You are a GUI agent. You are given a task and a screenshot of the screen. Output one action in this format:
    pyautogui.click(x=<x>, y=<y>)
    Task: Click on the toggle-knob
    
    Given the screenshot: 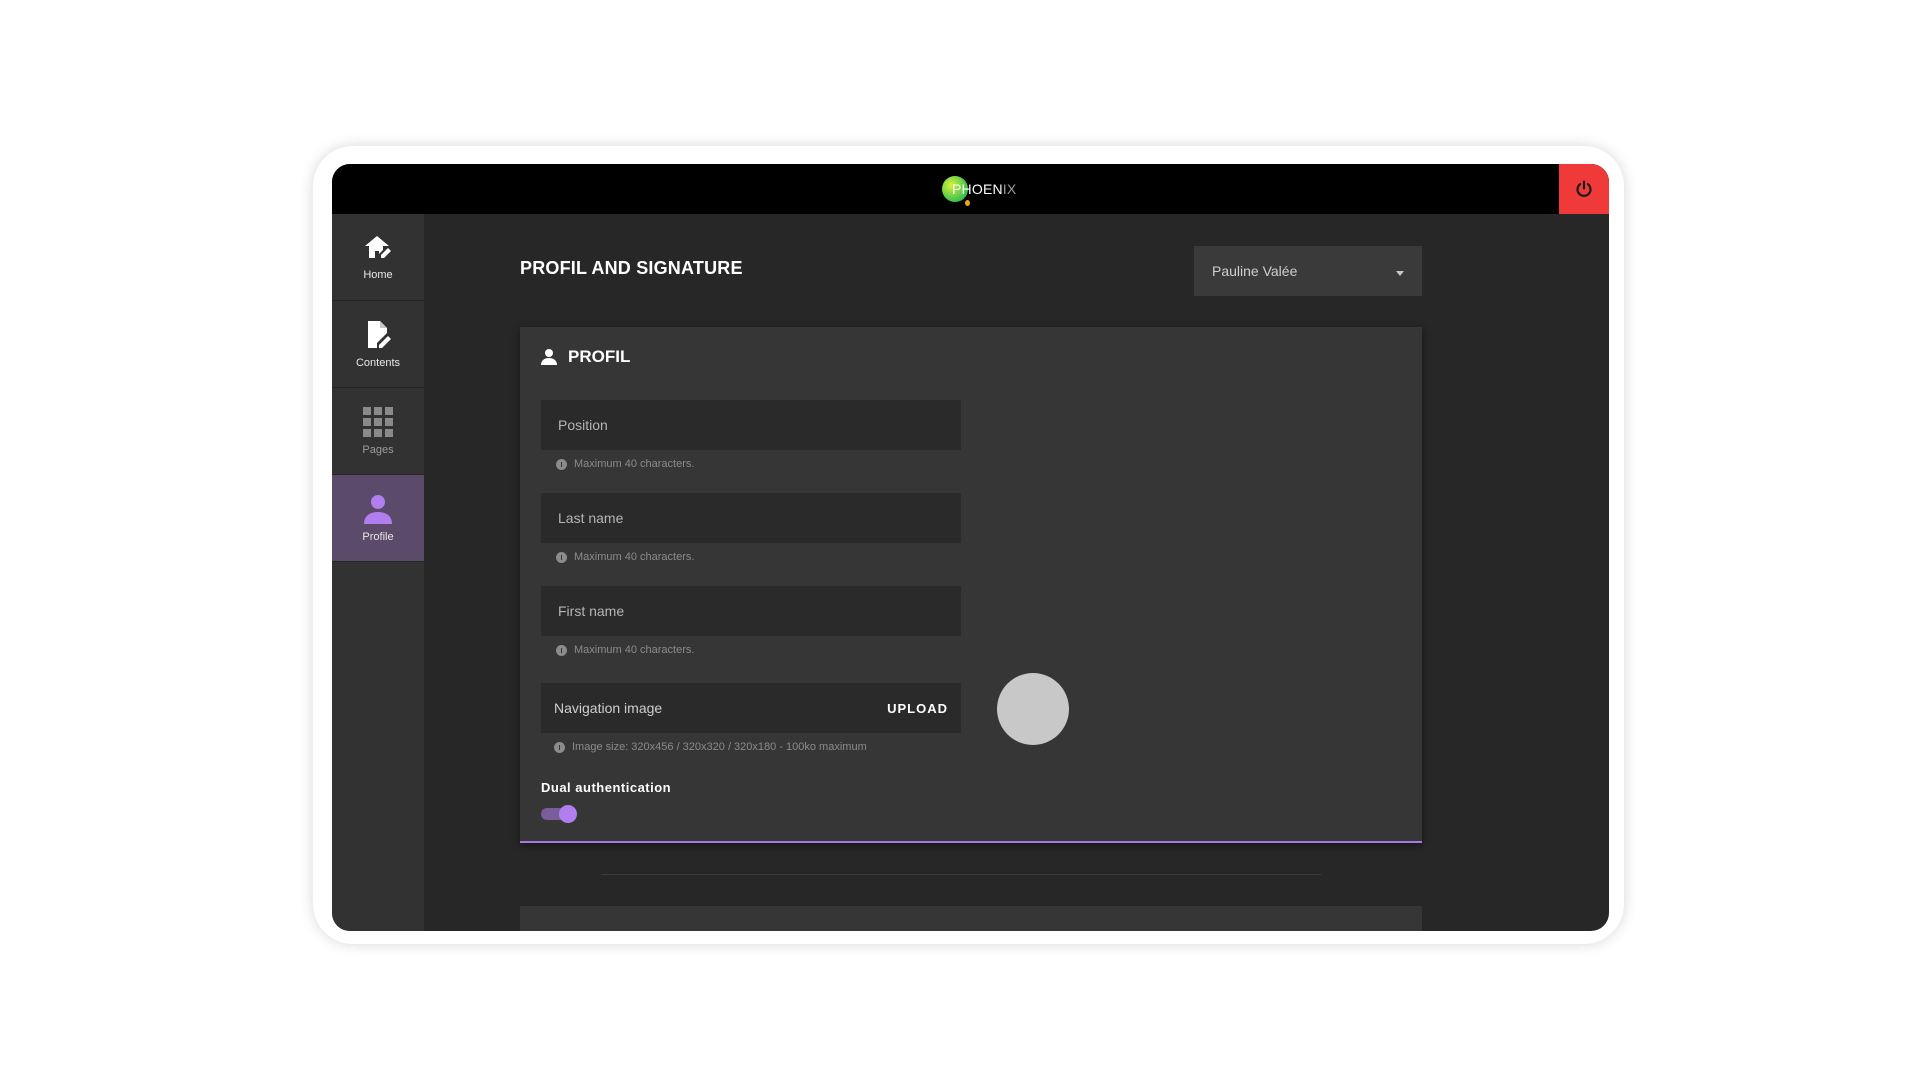 What is the action you would take?
    pyautogui.click(x=568, y=814)
    